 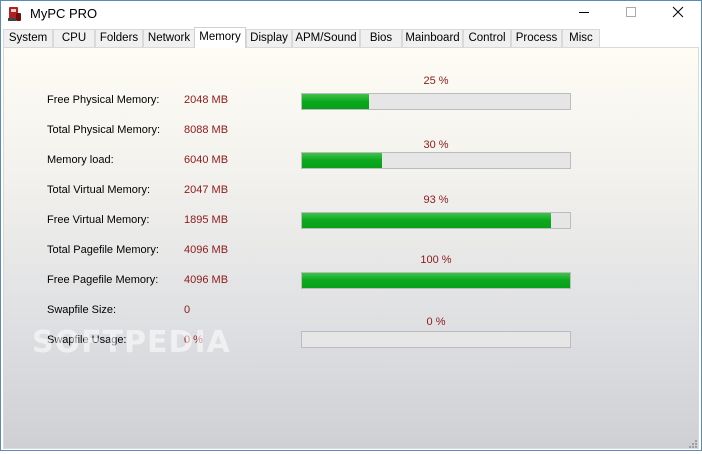 I want to click on window-title: MyPC PRO, so click(x=64, y=13).